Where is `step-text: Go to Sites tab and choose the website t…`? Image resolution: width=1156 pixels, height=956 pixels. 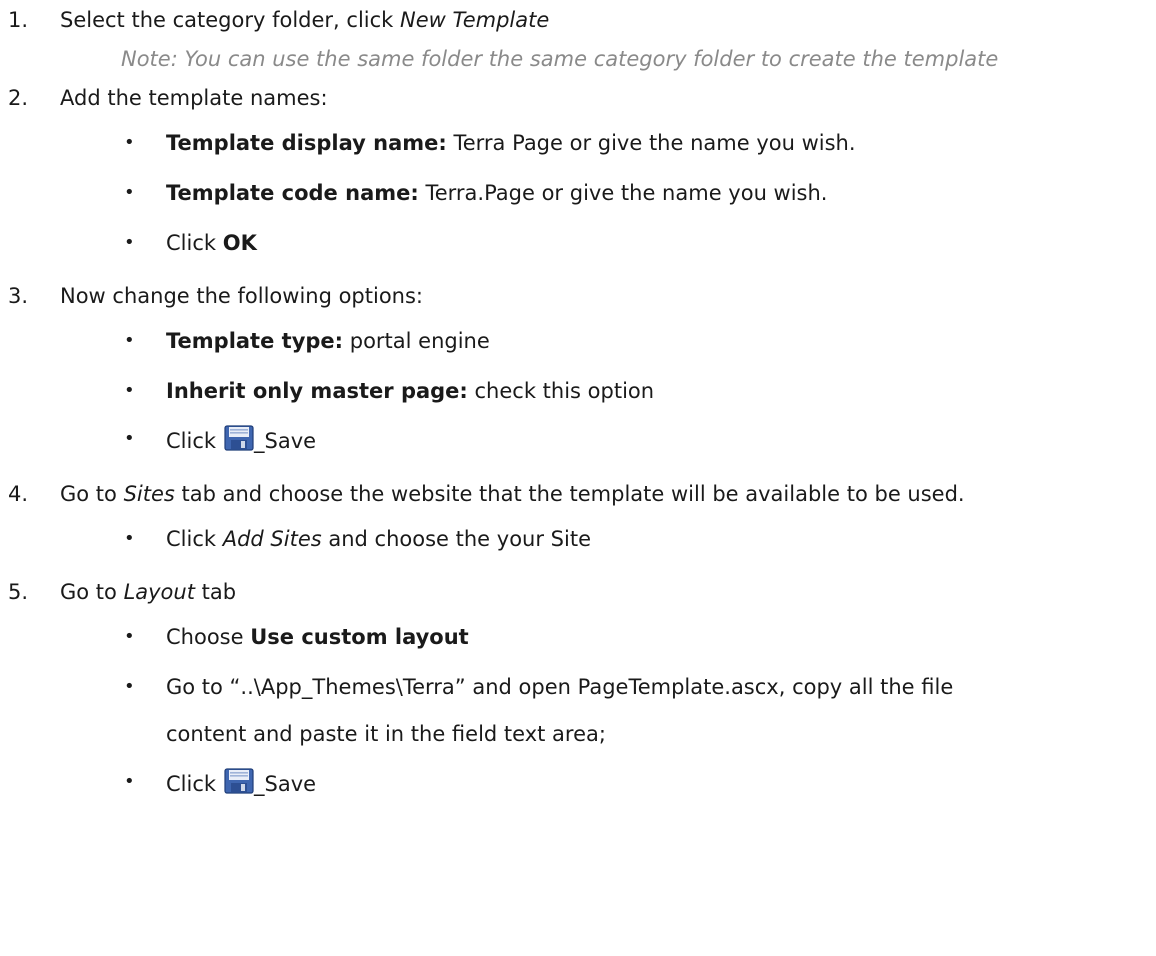
step-text: Go to Sites tab and choose the website t… is located at coordinates (512, 494).